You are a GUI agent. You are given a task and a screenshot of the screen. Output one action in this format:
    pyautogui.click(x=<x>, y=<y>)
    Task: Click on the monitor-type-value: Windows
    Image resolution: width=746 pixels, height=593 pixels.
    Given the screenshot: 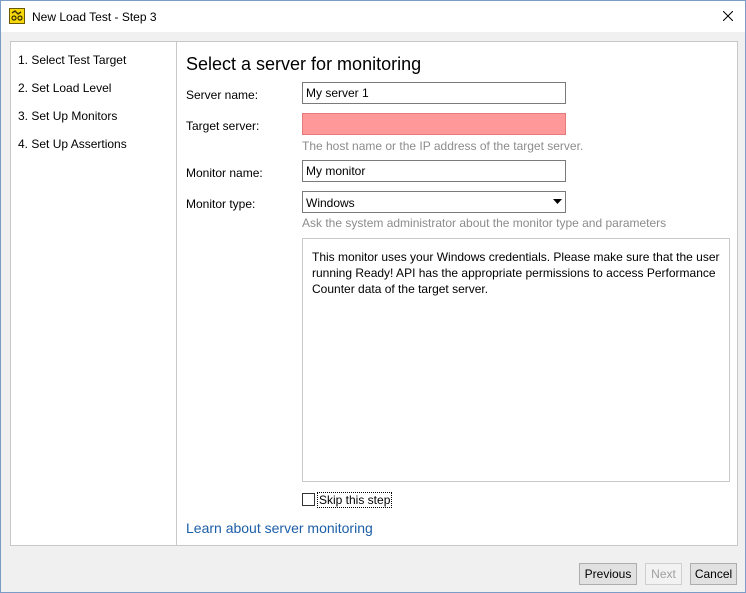 What is the action you would take?
    pyautogui.click(x=330, y=203)
    